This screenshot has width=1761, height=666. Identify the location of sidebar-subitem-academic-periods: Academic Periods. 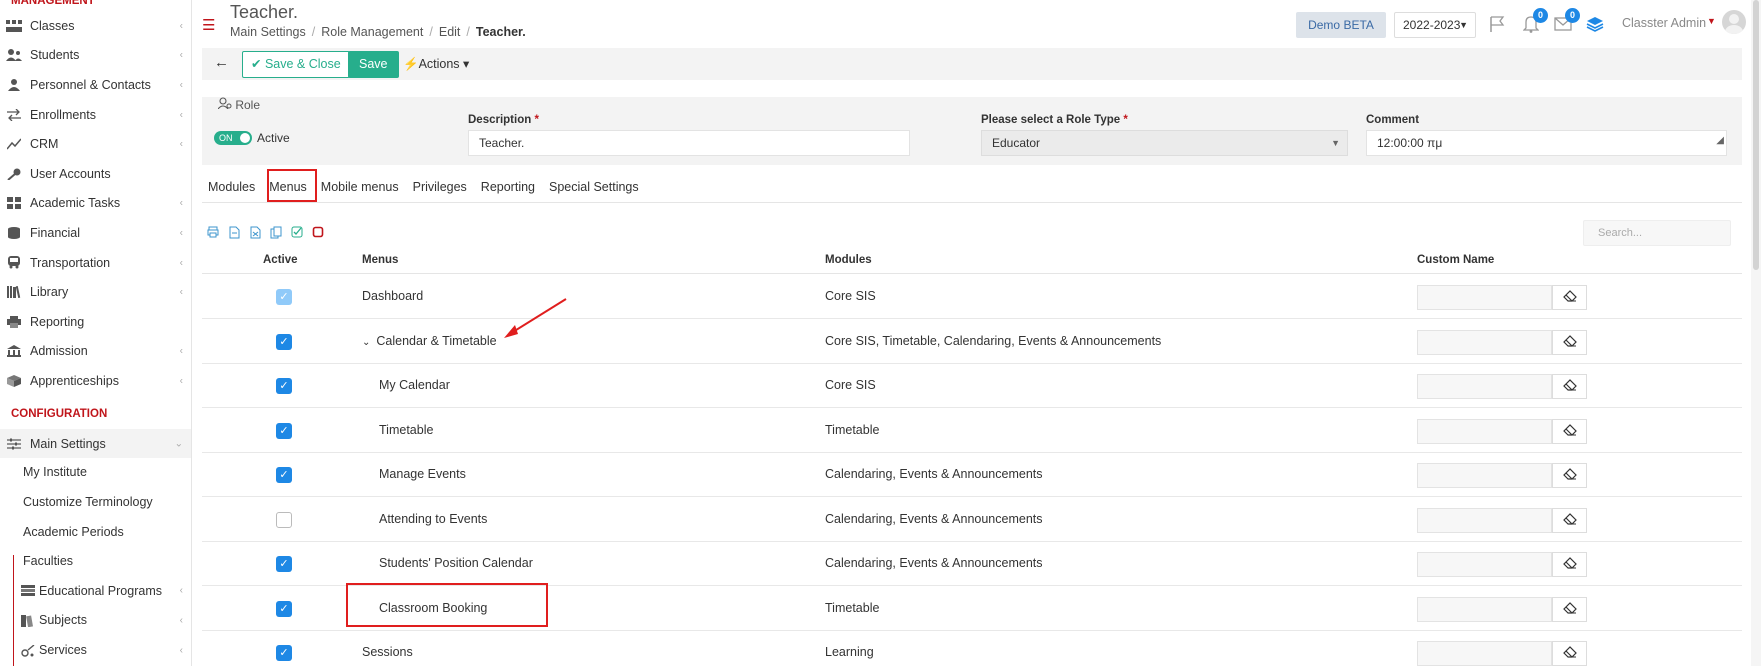
(95, 533).